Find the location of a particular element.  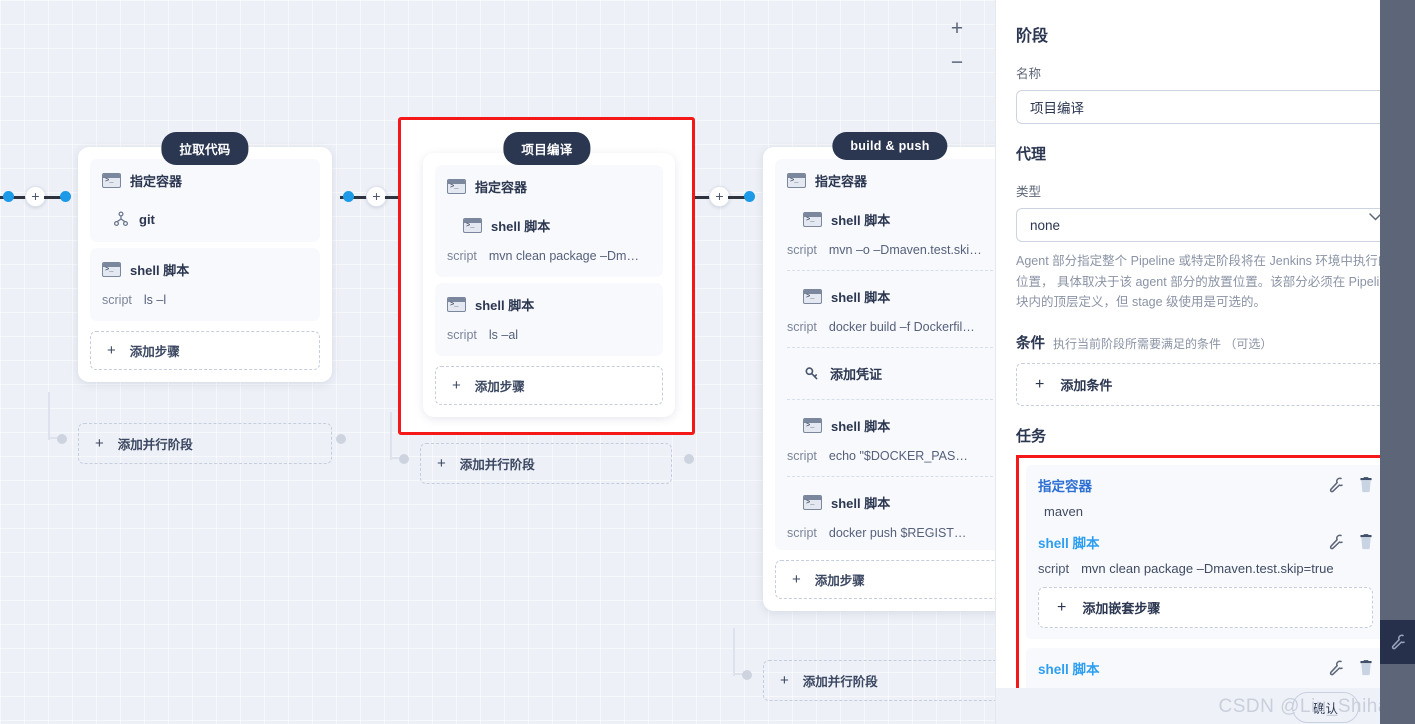

step-header-shell-1: shell 脚本 is located at coordinates (898, 219).